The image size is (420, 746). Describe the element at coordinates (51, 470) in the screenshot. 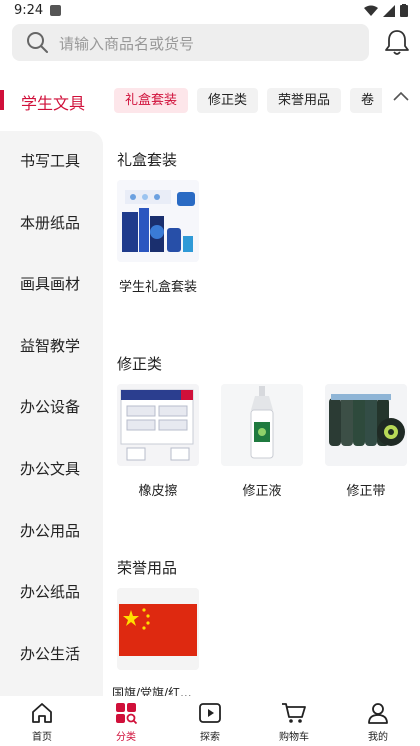

I see `sidebar-item-office-stationery: 办公文具` at that location.